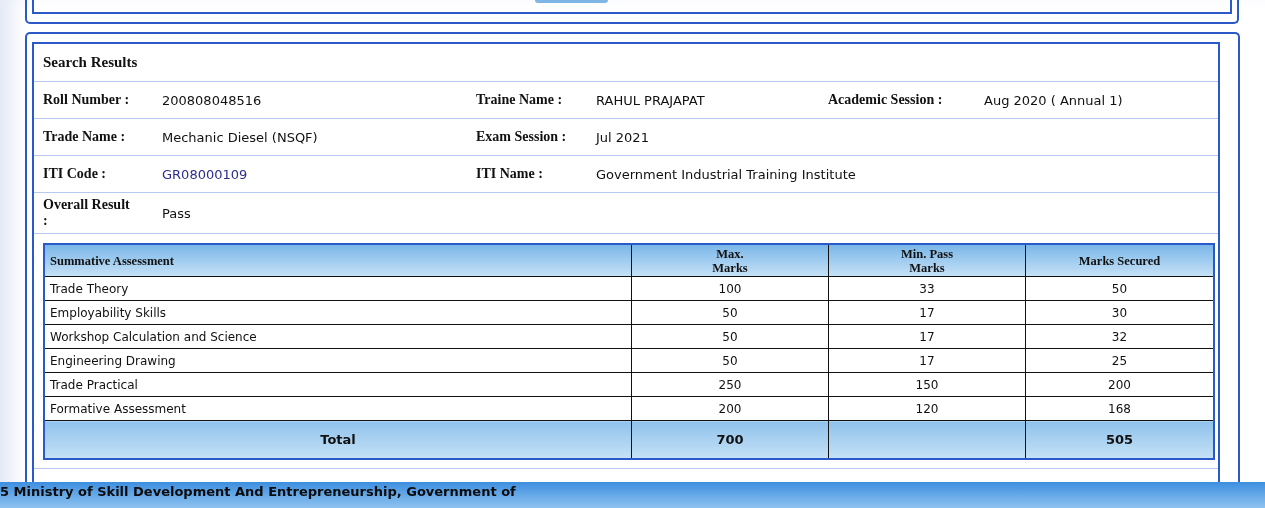 The image size is (1265, 508). Describe the element at coordinates (730, 260) in the screenshot. I see `column-header: Max. Marks` at that location.